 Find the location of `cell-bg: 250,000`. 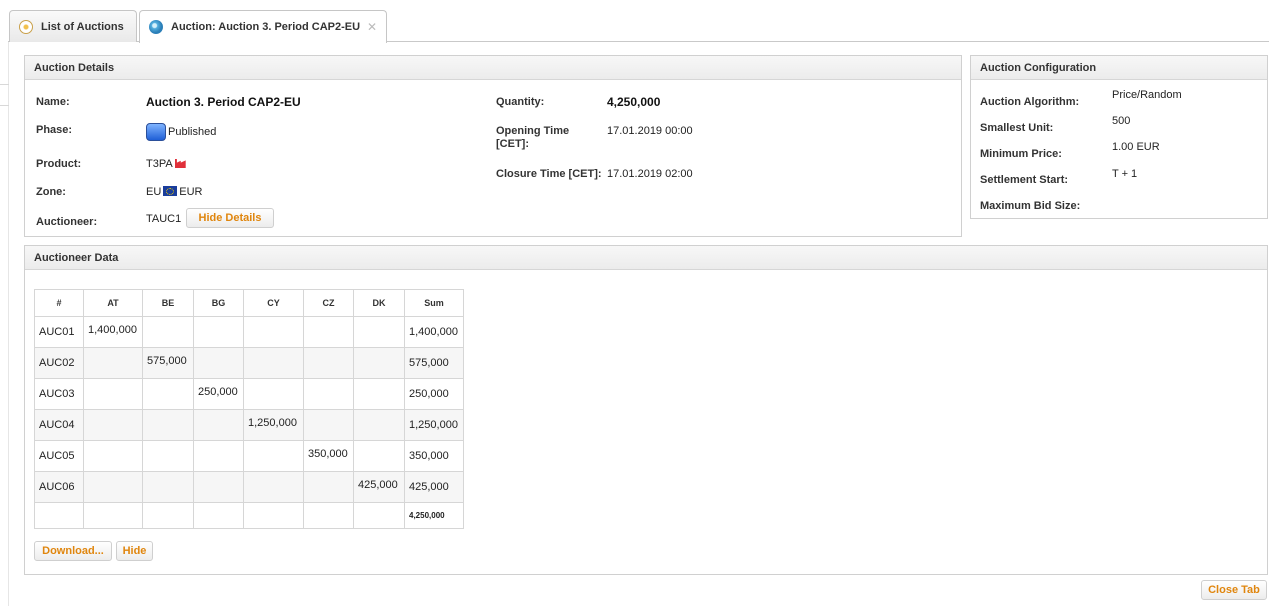

cell-bg: 250,000 is located at coordinates (218, 394).